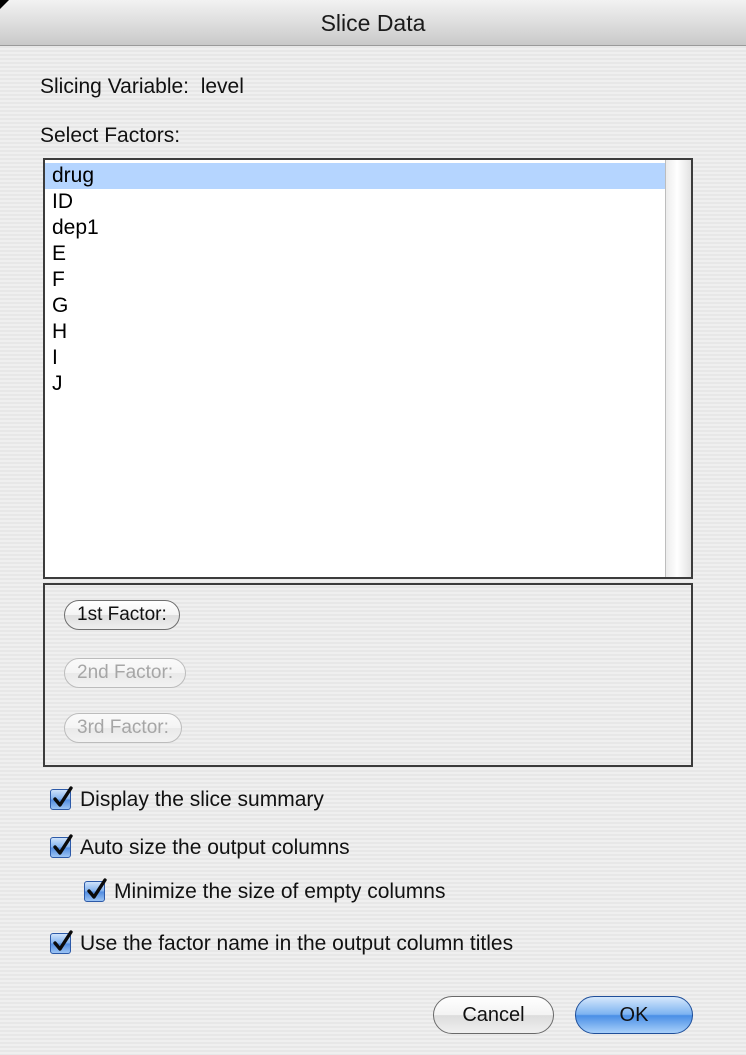 This screenshot has width=746, height=1055. What do you see at coordinates (356, 358) in the screenshot?
I see `list-item-i: I` at bounding box center [356, 358].